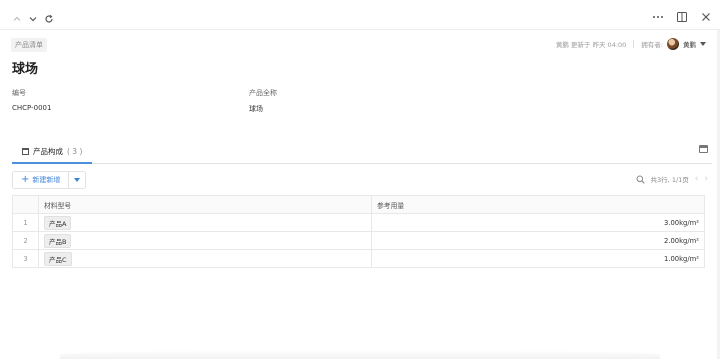  What do you see at coordinates (703, 149) in the screenshot?
I see `panel-toggle-icon` at bounding box center [703, 149].